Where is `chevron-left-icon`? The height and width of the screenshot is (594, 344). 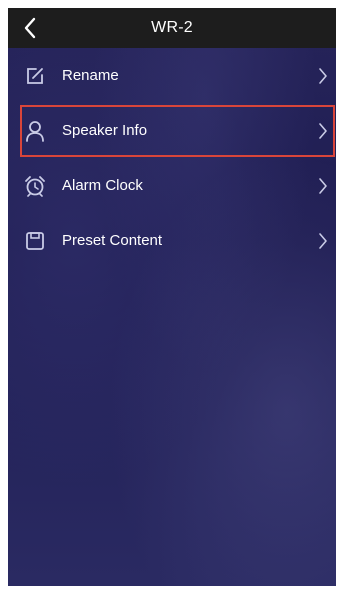 chevron-left-icon is located at coordinates (30, 28).